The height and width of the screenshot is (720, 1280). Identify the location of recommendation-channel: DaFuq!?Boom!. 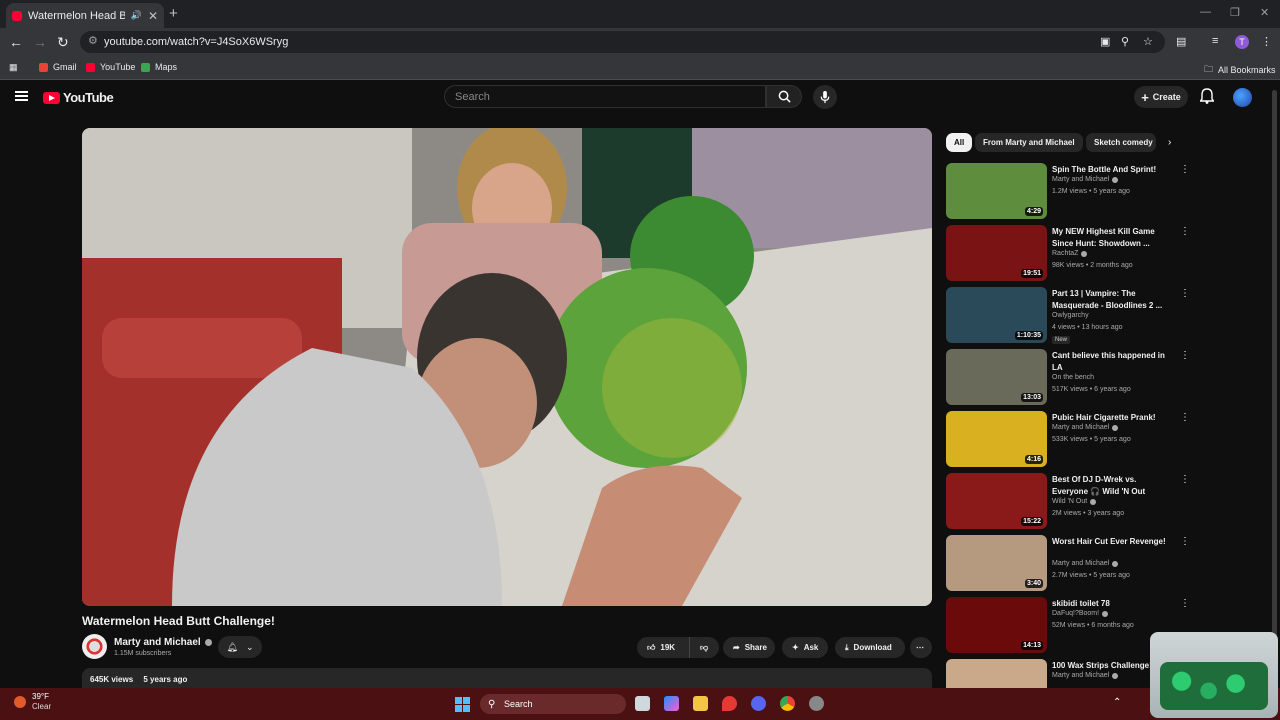
(1080, 613).